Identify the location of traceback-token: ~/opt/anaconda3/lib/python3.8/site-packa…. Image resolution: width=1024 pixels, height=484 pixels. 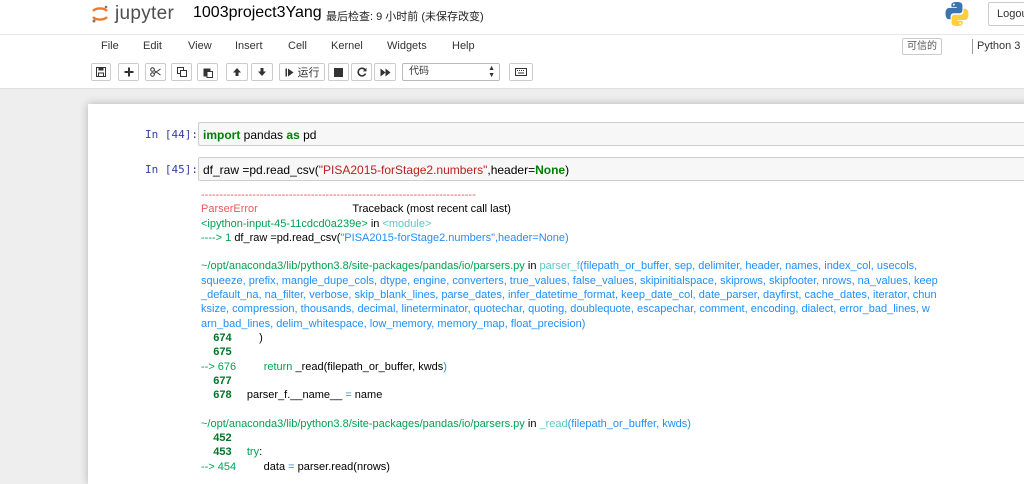
(363, 423).